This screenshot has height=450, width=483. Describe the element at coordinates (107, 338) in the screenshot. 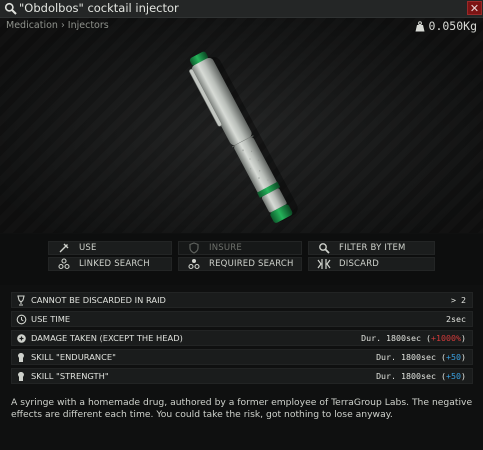

I see `property-label: DAMAGE TAKEN (EXCEPT THE HEAD)` at that location.